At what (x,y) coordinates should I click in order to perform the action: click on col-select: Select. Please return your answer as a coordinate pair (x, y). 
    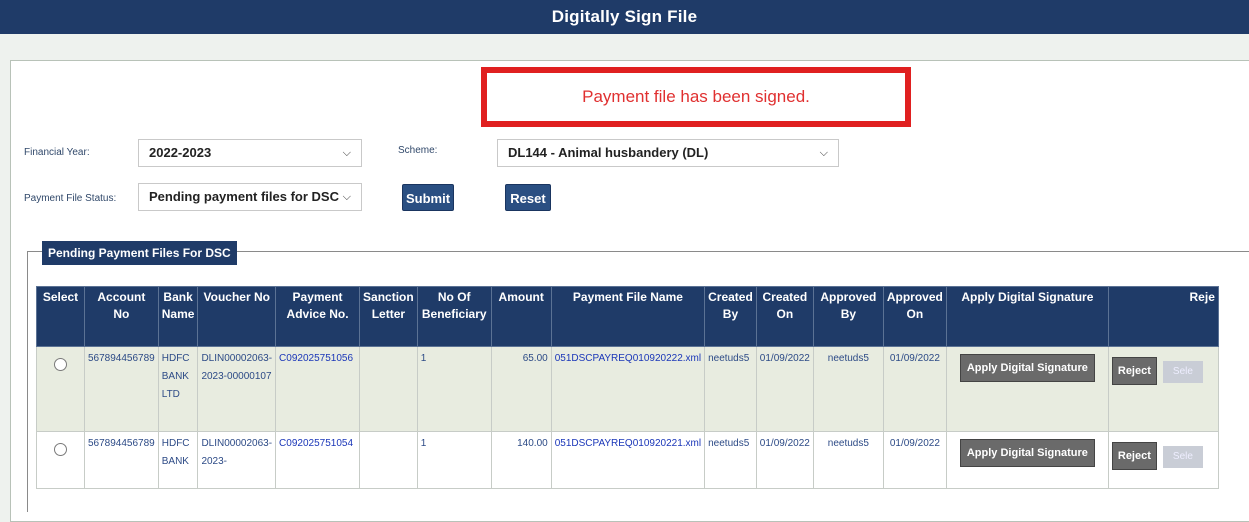
    Looking at the image, I should click on (60, 316).